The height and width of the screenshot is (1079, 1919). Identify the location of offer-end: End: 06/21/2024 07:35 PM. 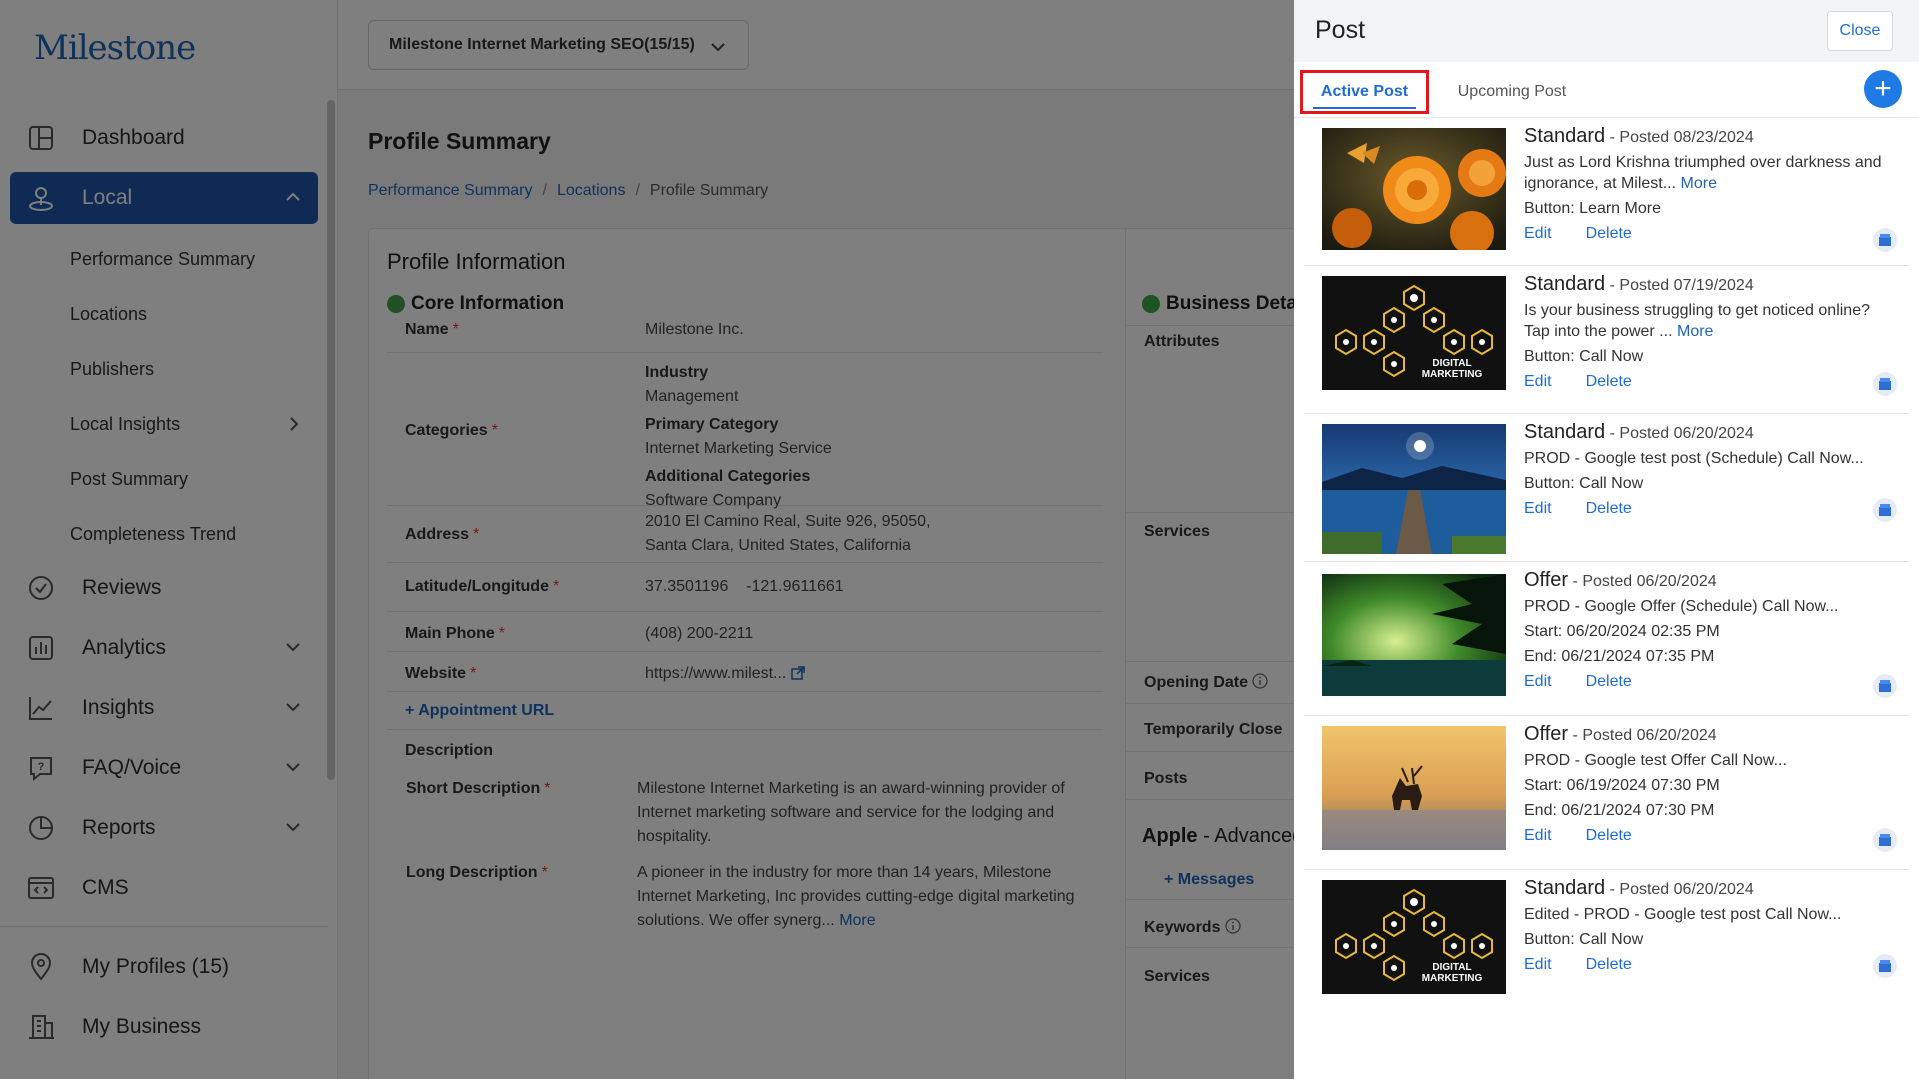
(1619, 656).